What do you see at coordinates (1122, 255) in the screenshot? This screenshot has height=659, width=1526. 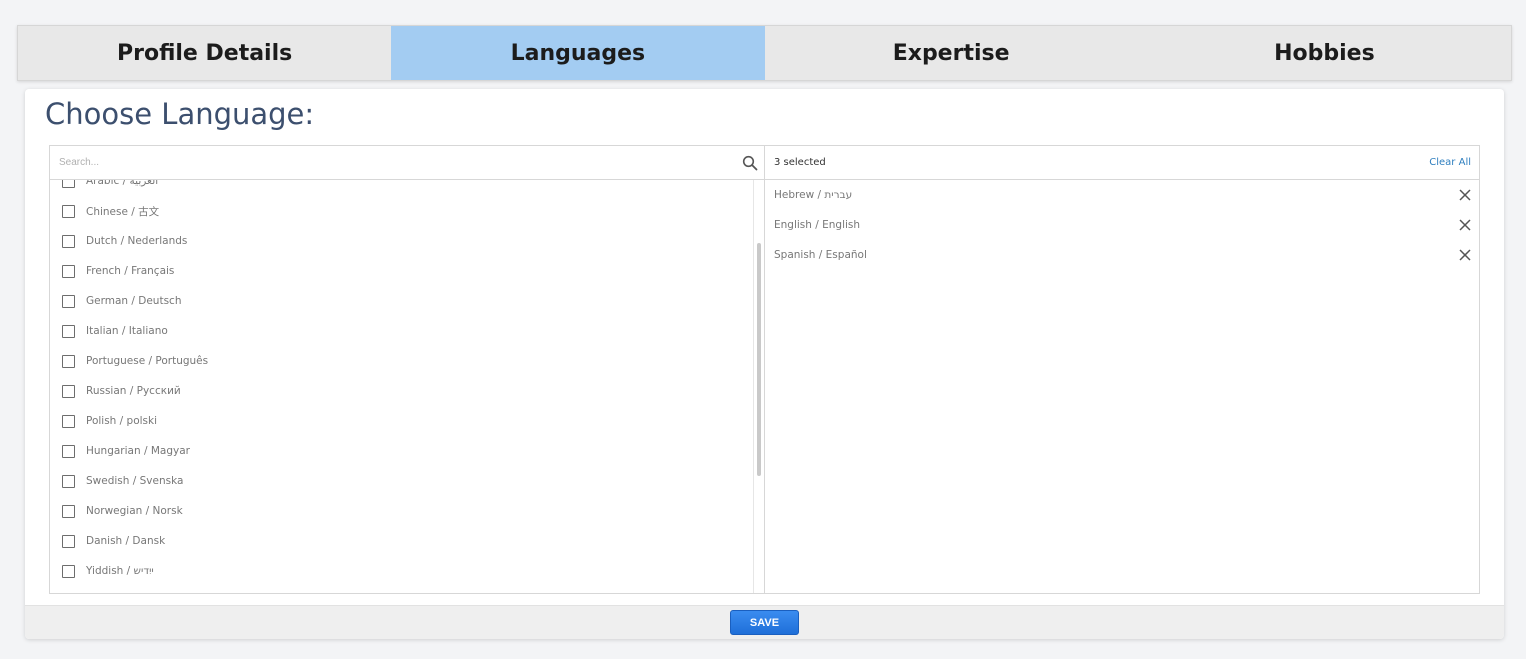 I see `selected-language-item: Spanish / Español` at bounding box center [1122, 255].